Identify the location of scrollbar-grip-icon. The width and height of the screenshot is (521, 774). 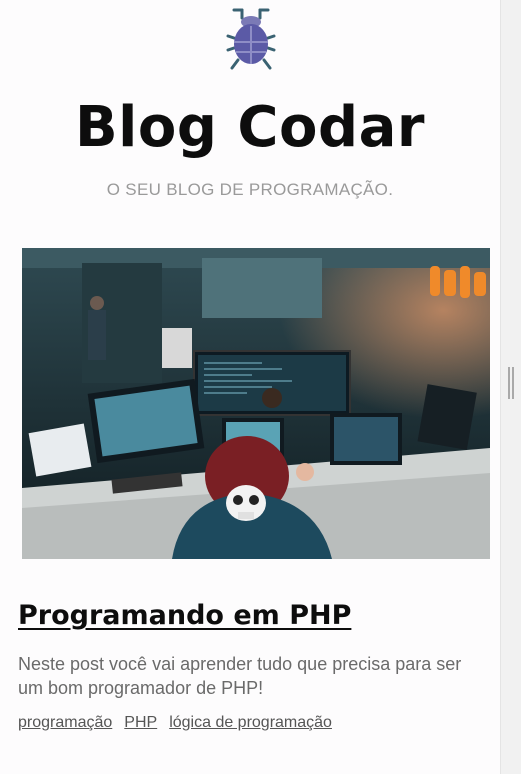
(511, 383).